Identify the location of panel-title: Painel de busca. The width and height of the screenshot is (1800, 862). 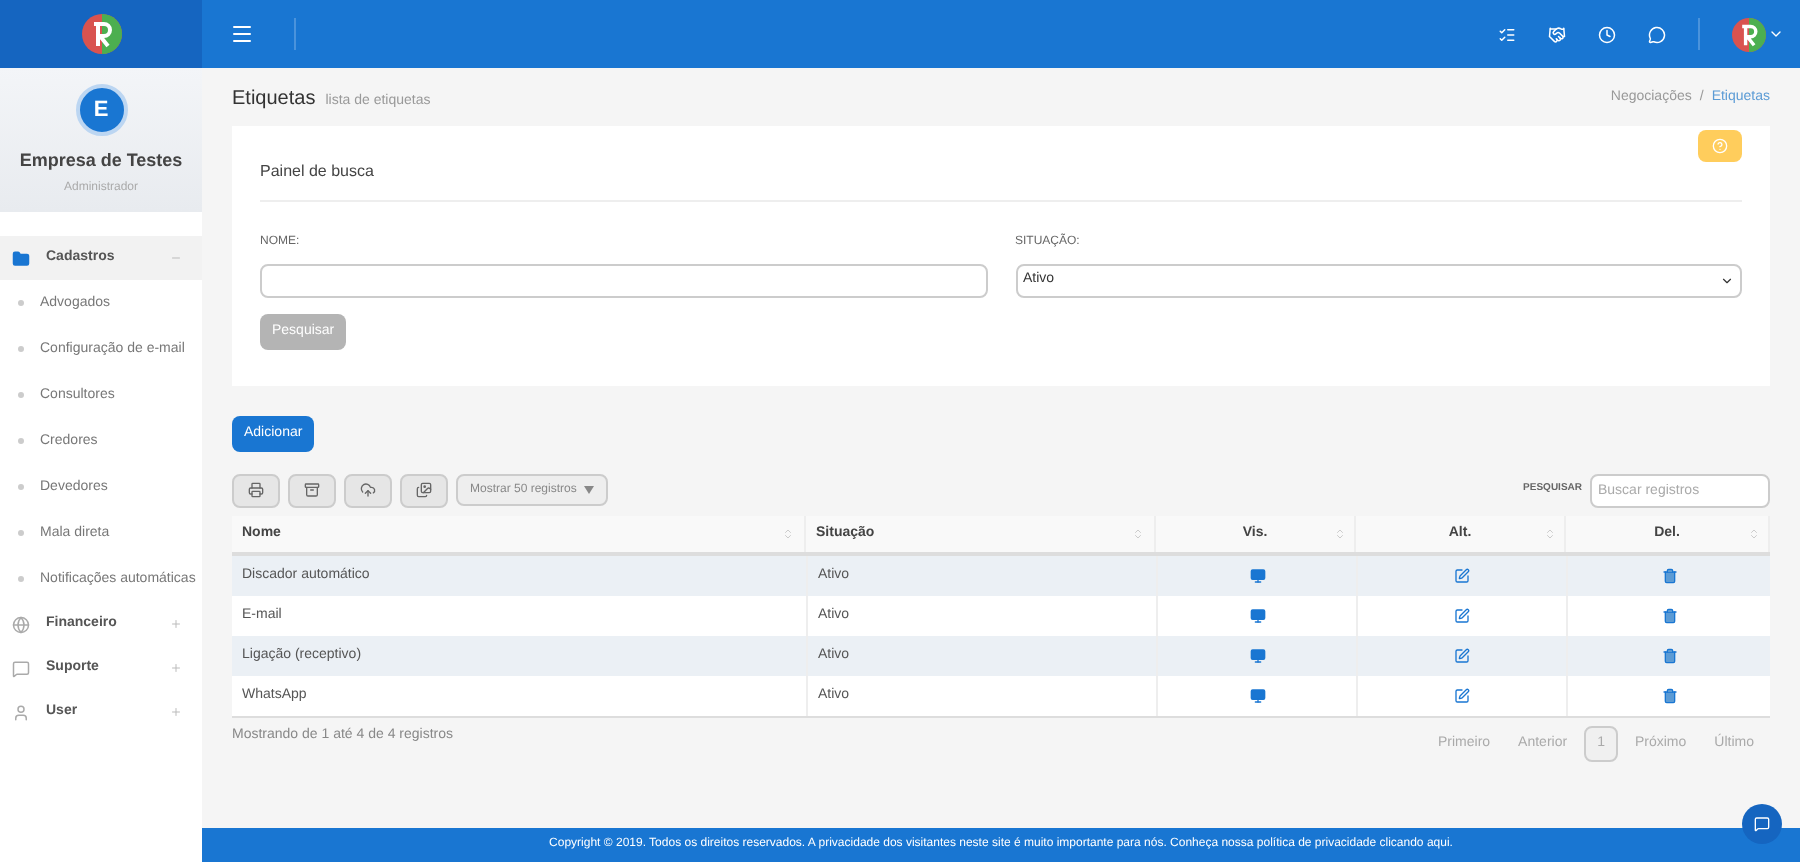
(1001, 166).